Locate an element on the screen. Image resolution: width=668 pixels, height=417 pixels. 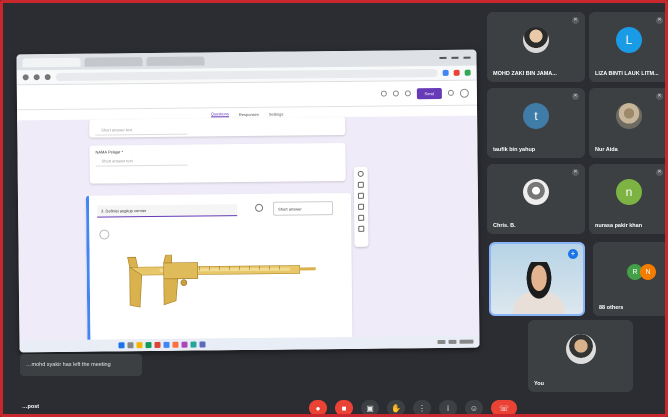
add-image-icon is located at coordinates (361, 206).